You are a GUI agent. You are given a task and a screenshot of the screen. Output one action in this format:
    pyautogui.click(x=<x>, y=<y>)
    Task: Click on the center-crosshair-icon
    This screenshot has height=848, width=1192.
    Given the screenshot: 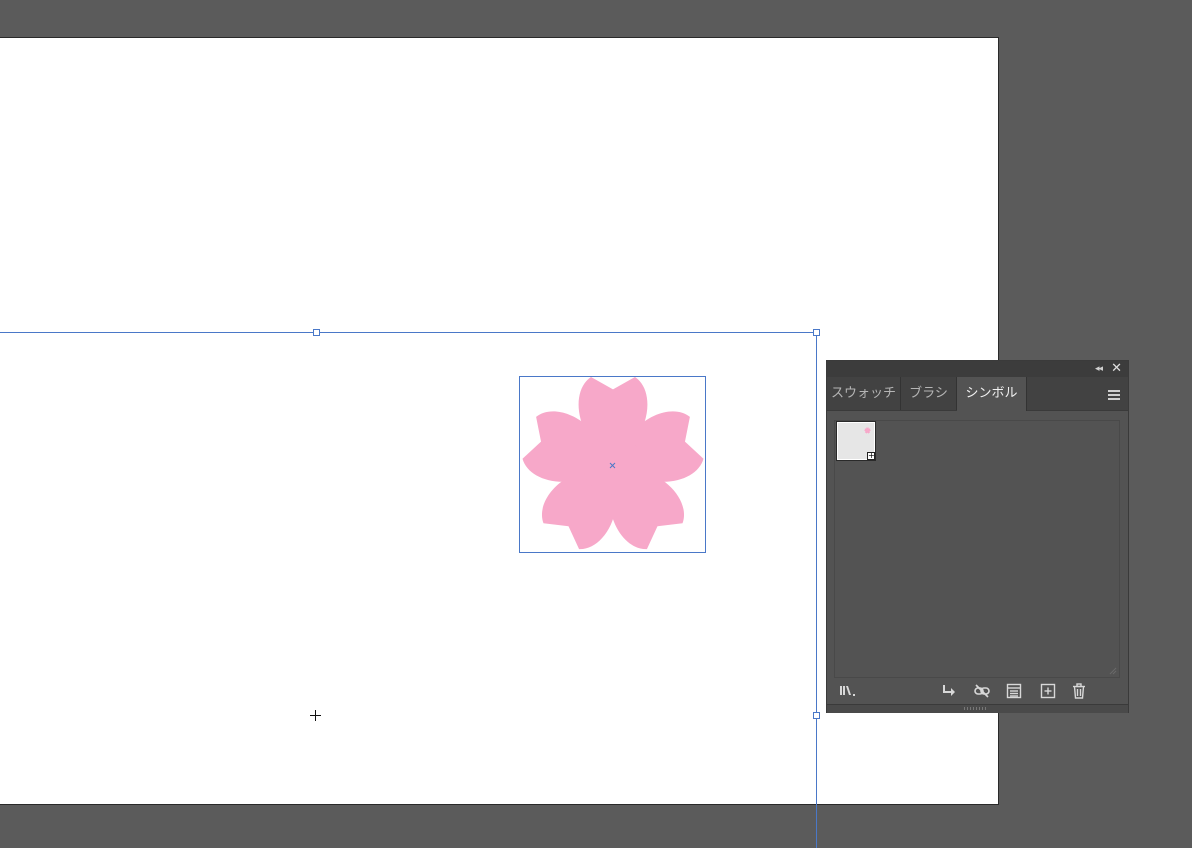 What is the action you would take?
    pyautogui.click(x=315, y=715)
    